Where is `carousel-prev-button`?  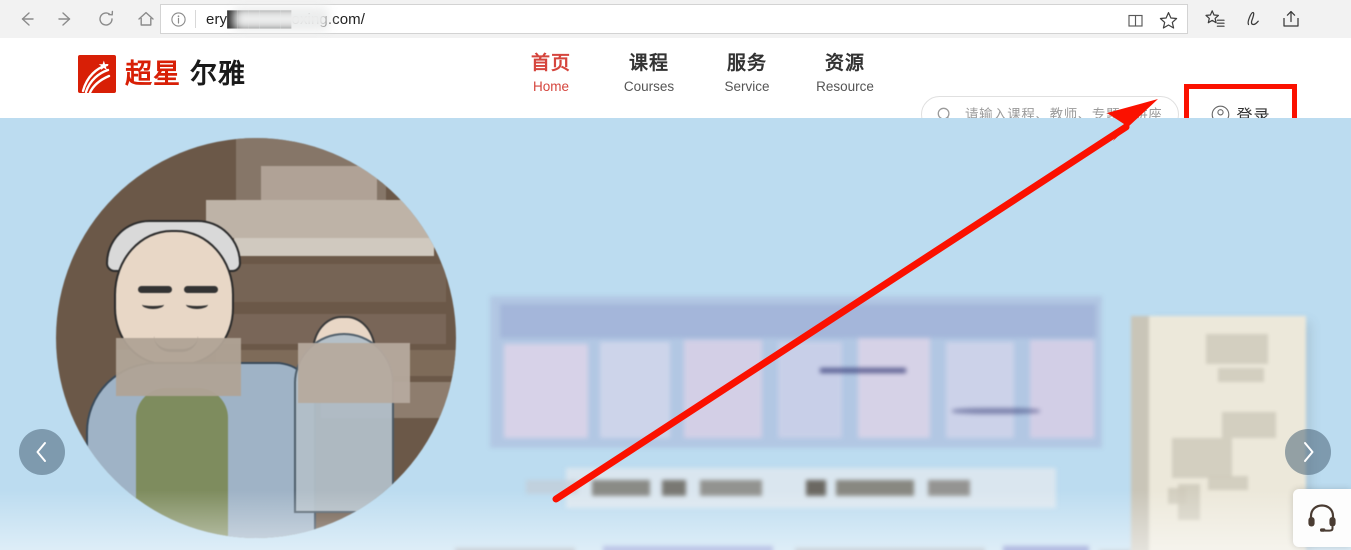
carousel-prev-button is located at coordinates (42, 452).